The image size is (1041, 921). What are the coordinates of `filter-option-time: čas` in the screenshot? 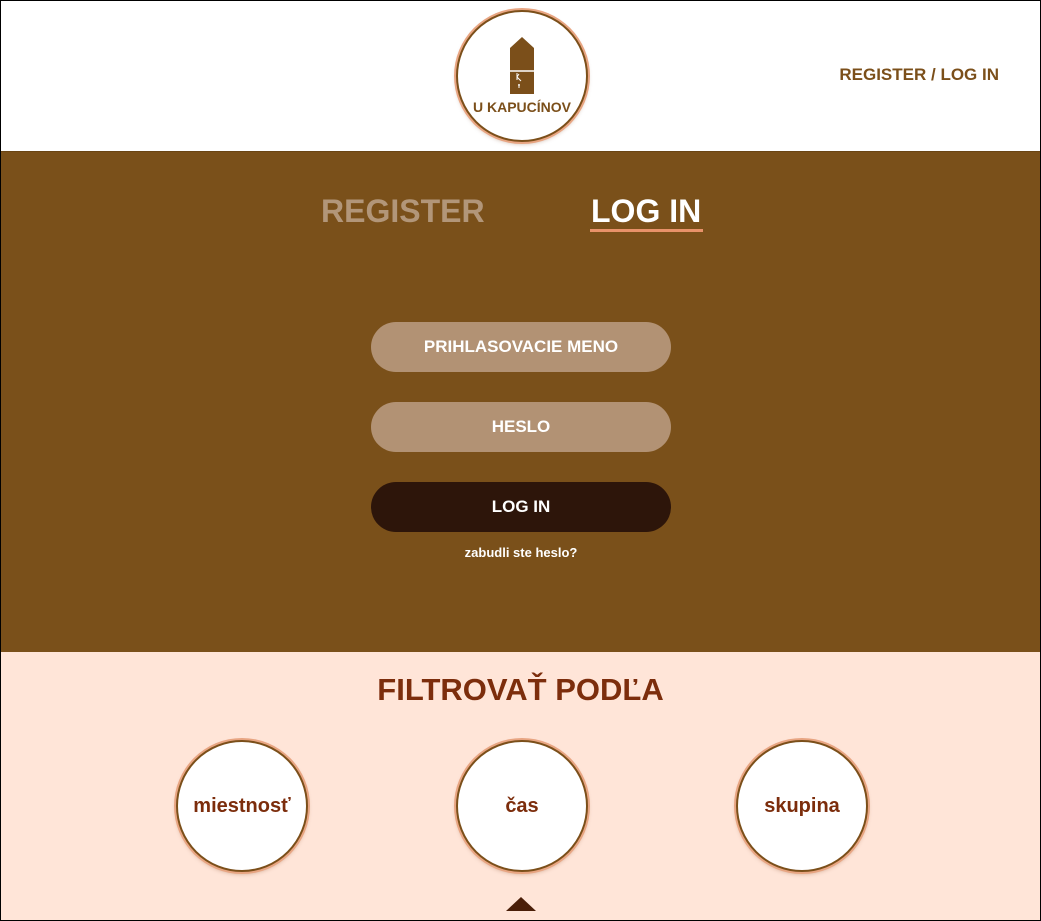 It's located at (522, 806).